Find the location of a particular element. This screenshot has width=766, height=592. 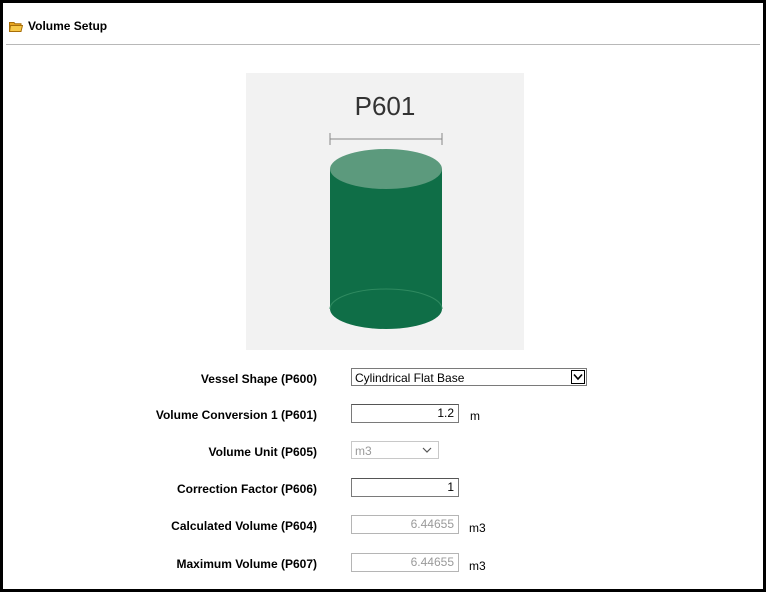

folder-icon is located at coordinates (16, 26).